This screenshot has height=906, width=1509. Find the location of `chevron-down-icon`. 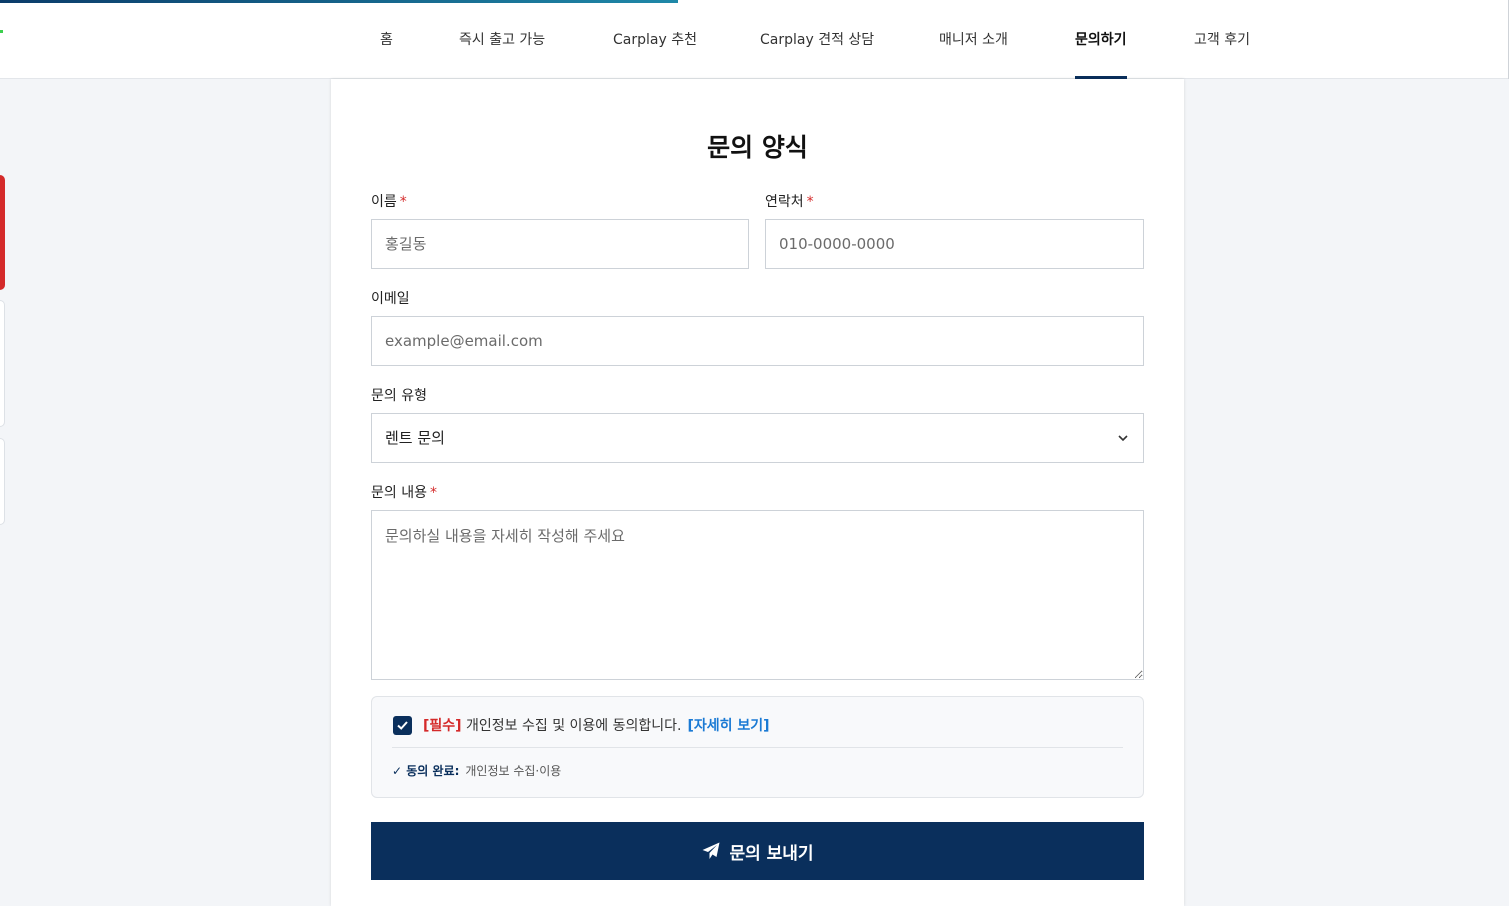

chevron-down-icon is located at coordinates (1123, 438).